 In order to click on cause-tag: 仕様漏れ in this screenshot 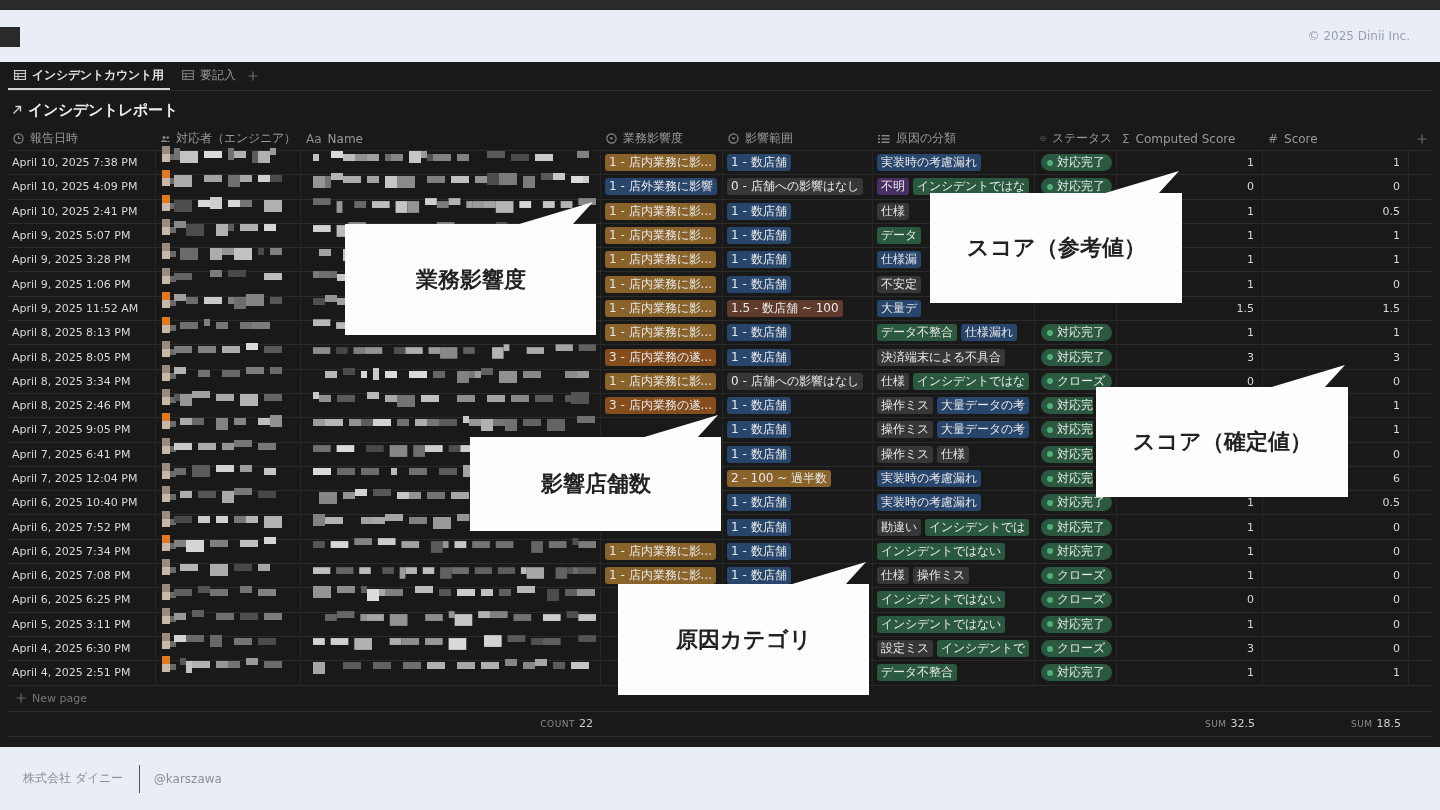, I will do `click(989, 333)`.